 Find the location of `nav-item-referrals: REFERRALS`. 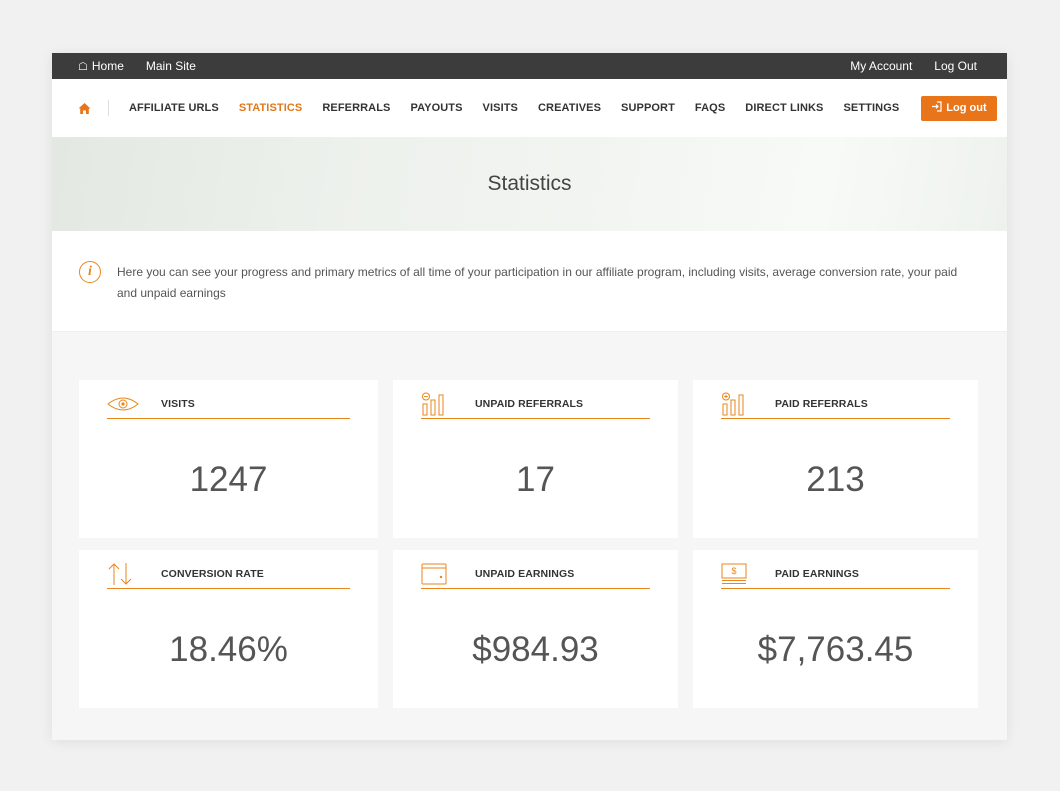

nav-item-referrals: REFERRALS is located at coordinates (356, 108).